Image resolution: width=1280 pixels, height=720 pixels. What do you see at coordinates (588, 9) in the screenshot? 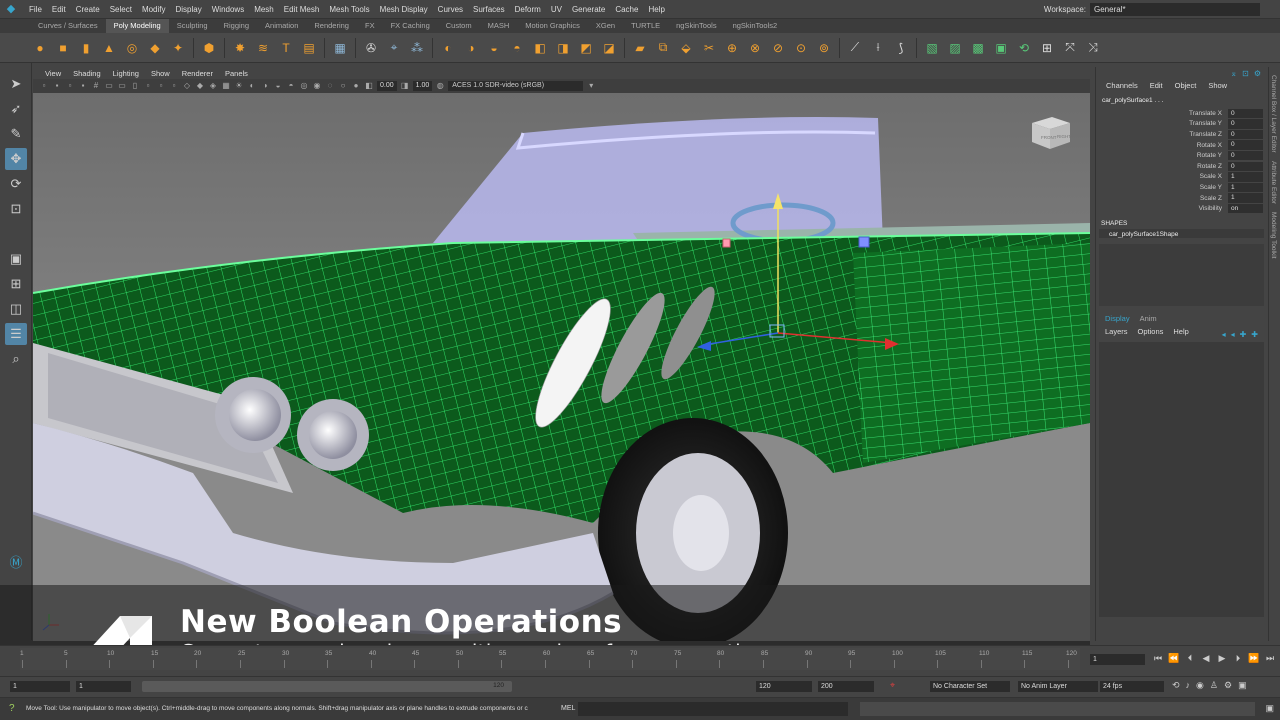
I see `menu-generate: Generate` at bounding box center [588, 9].